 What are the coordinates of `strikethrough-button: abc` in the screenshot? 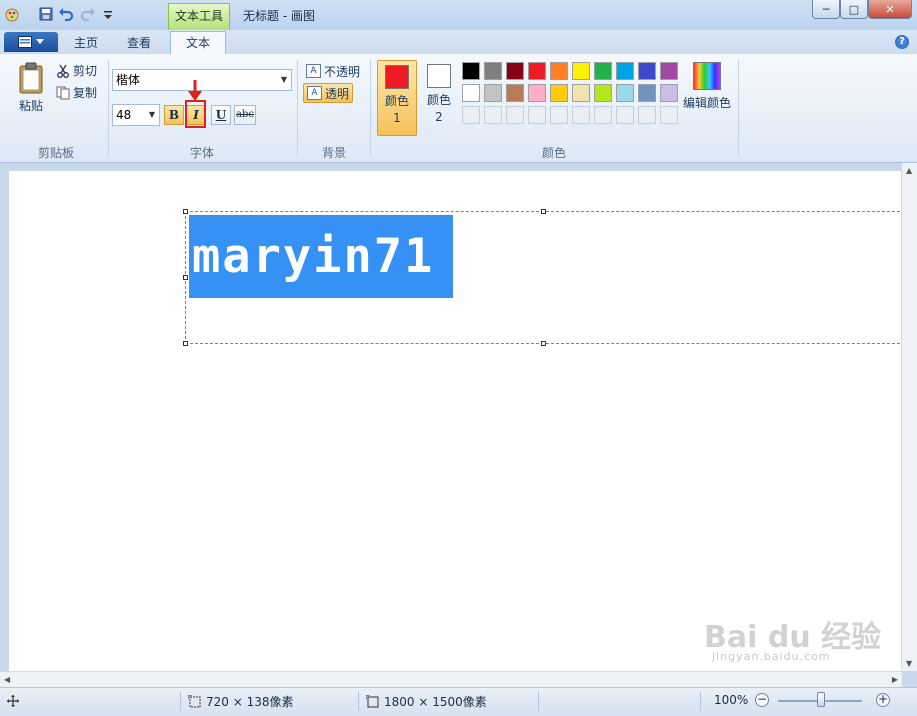 It's located at (245, 115).